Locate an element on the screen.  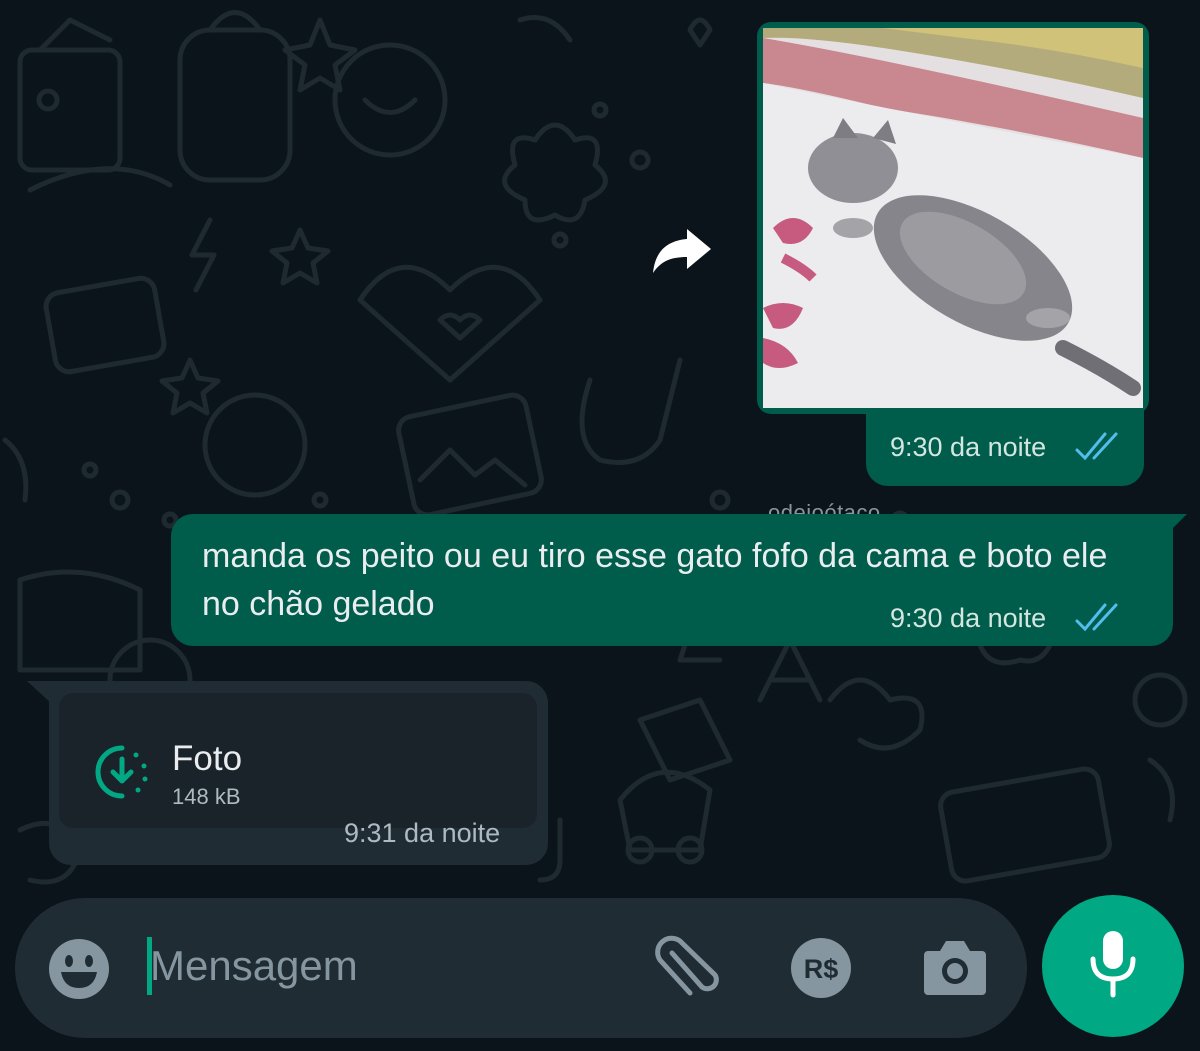
mic-button is located at coordinates (1113, 966).